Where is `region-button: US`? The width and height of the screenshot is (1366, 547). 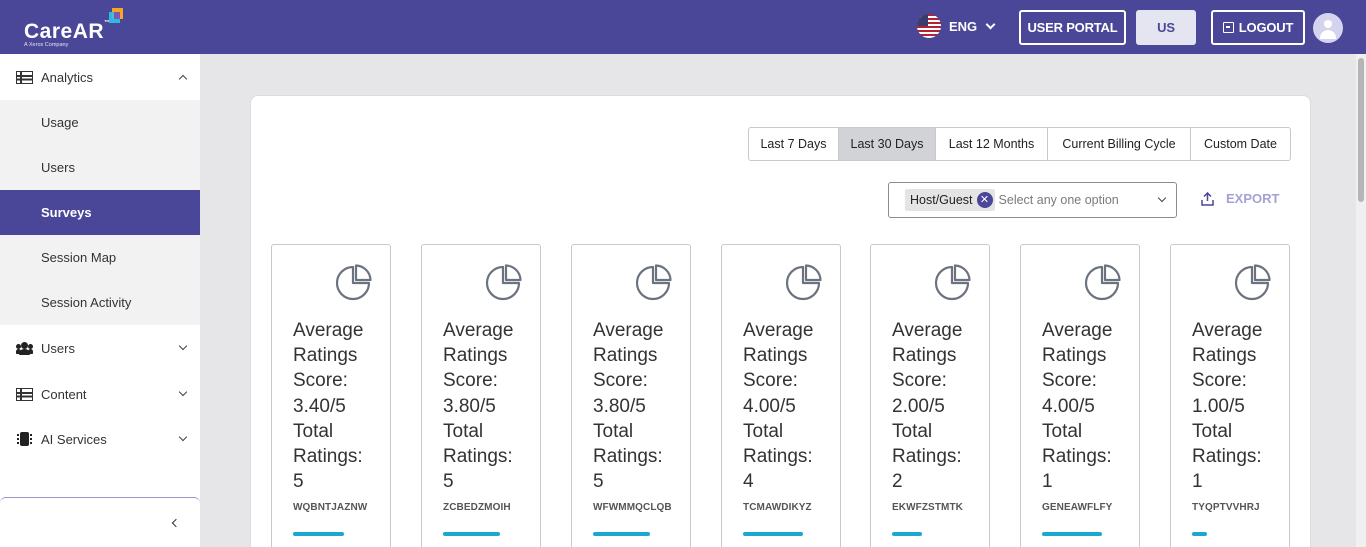 region-button: US is located at coordinates (1166, 27).